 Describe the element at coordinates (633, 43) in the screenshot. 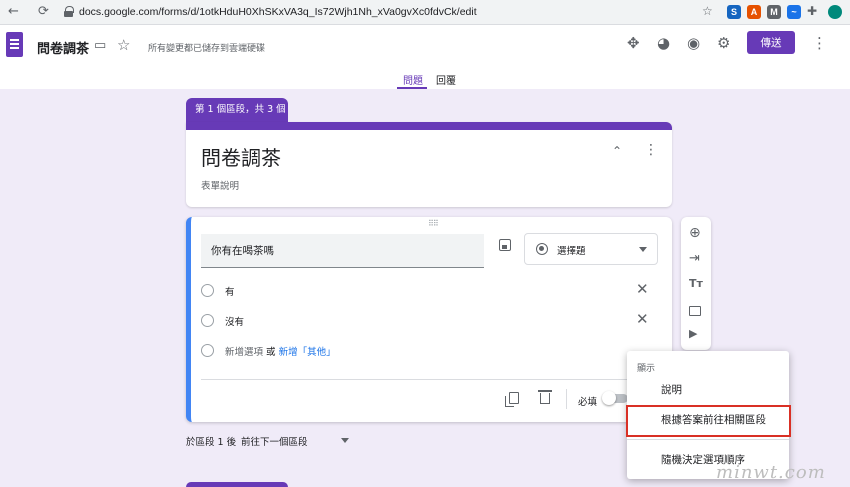

I see `addons-puzzle-icon: ✥` at that location.